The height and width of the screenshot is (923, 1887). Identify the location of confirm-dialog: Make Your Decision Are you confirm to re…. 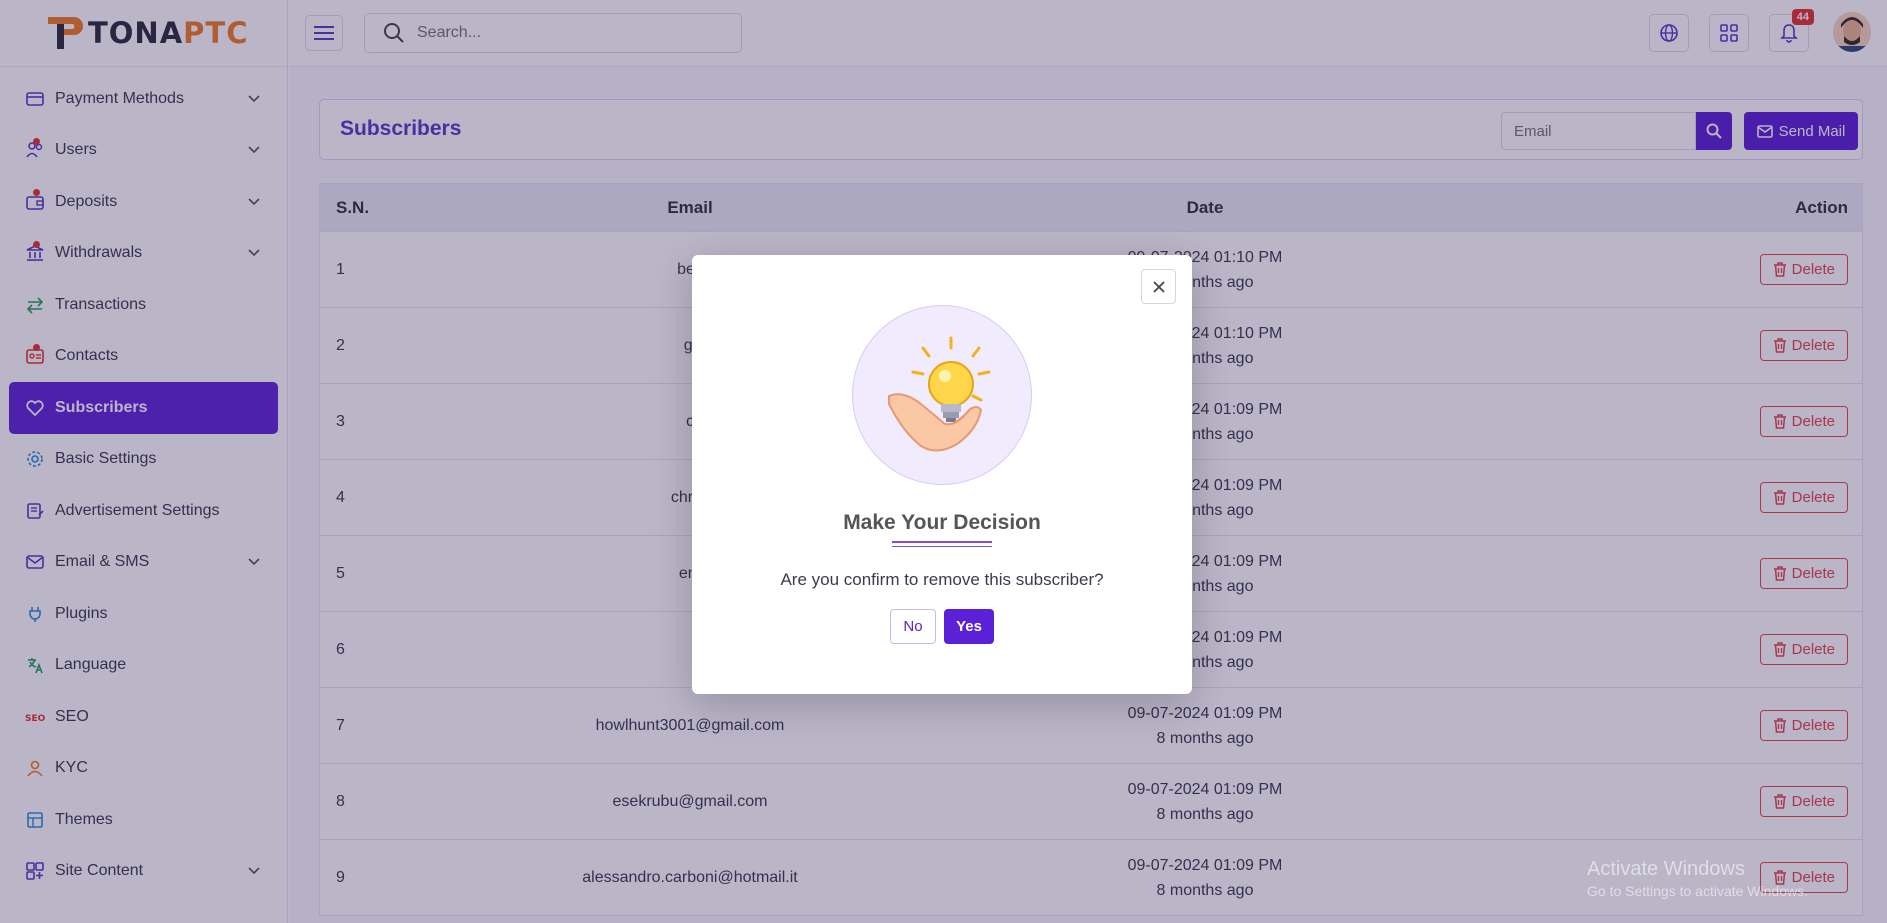
(942, 474).